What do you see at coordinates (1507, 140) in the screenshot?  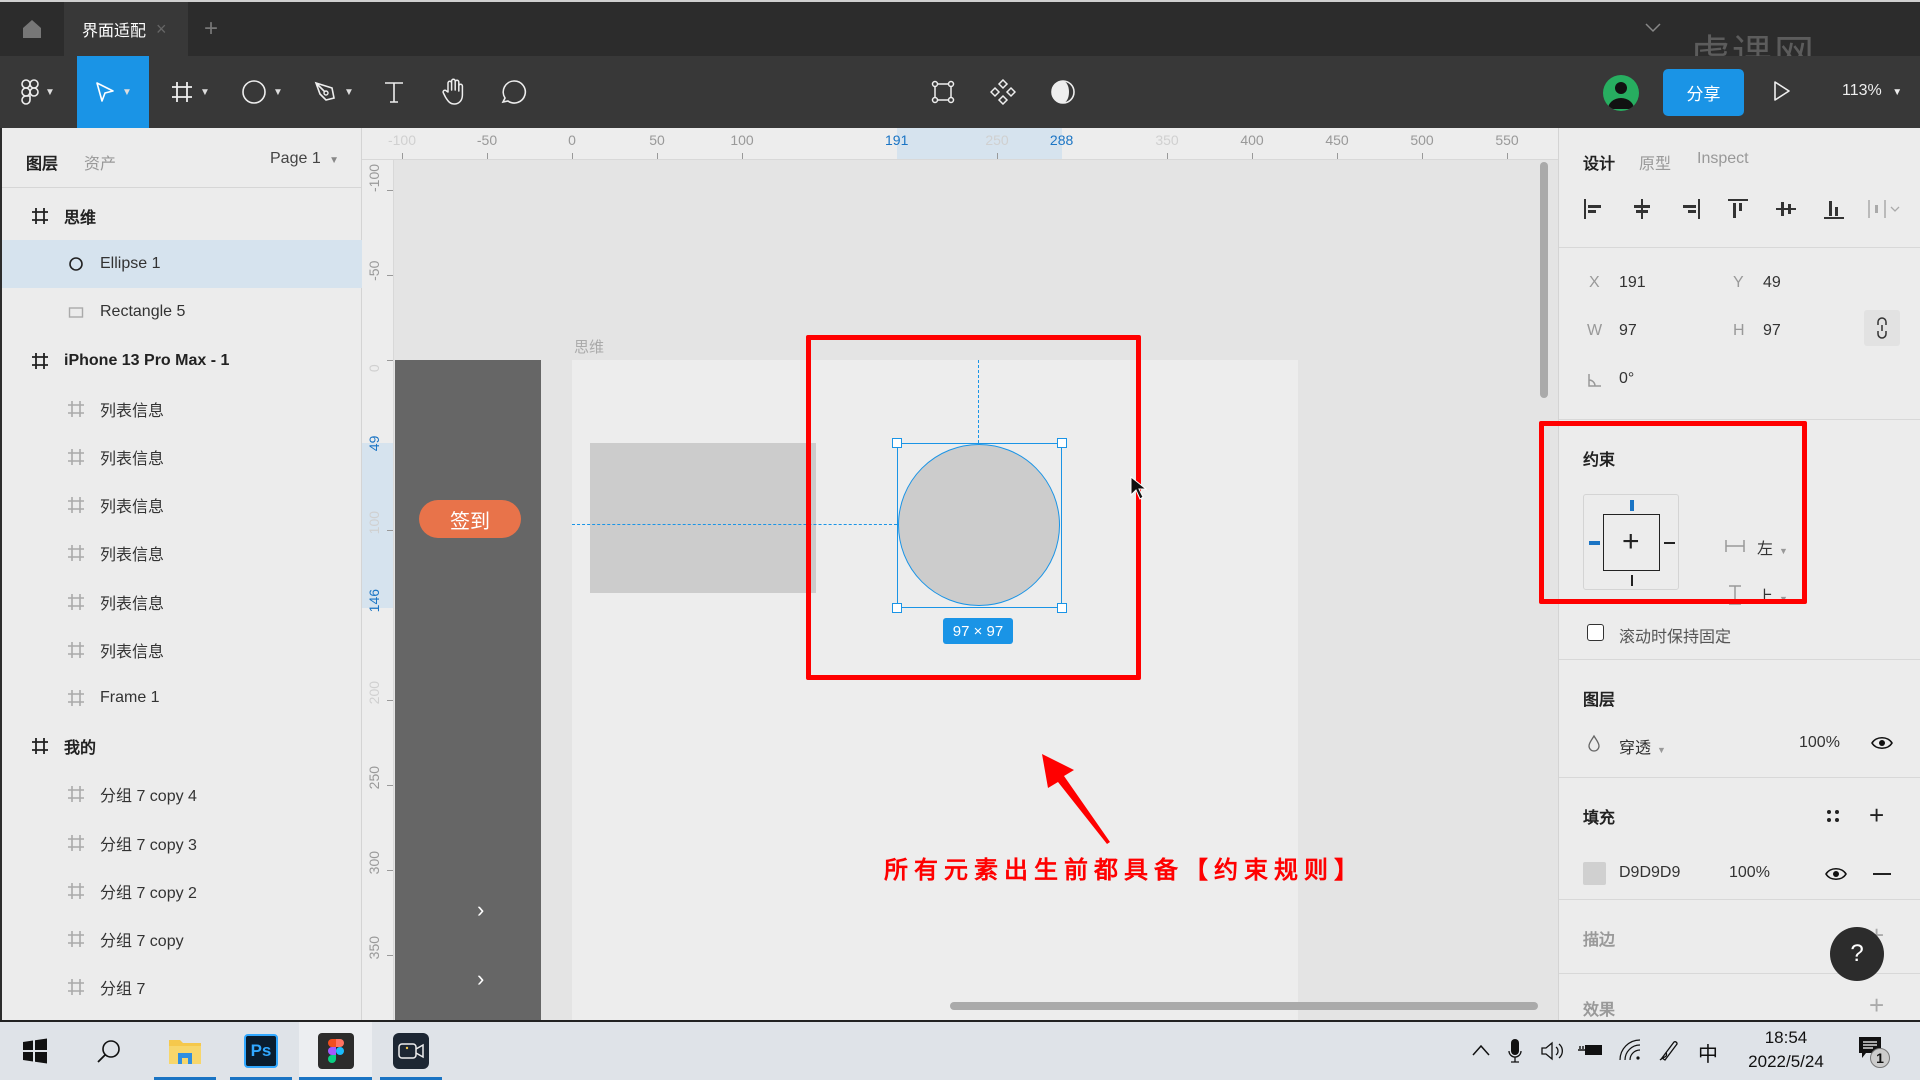 I see `ruler-tick-label: 550` at bounding box center [1507, 140].